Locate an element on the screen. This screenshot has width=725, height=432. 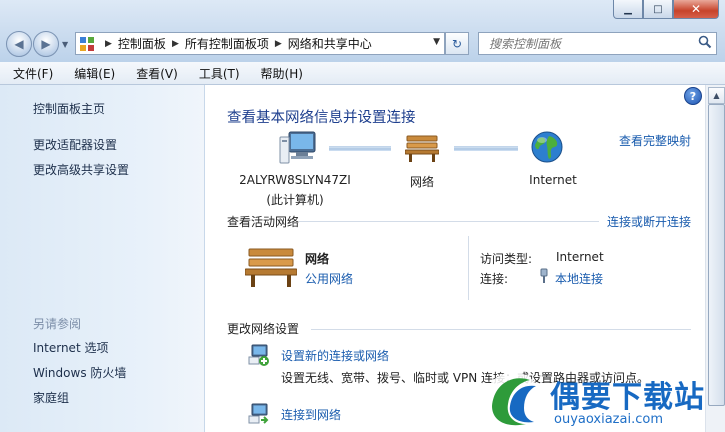
help-button: ? is located at coordinates (693, 96).